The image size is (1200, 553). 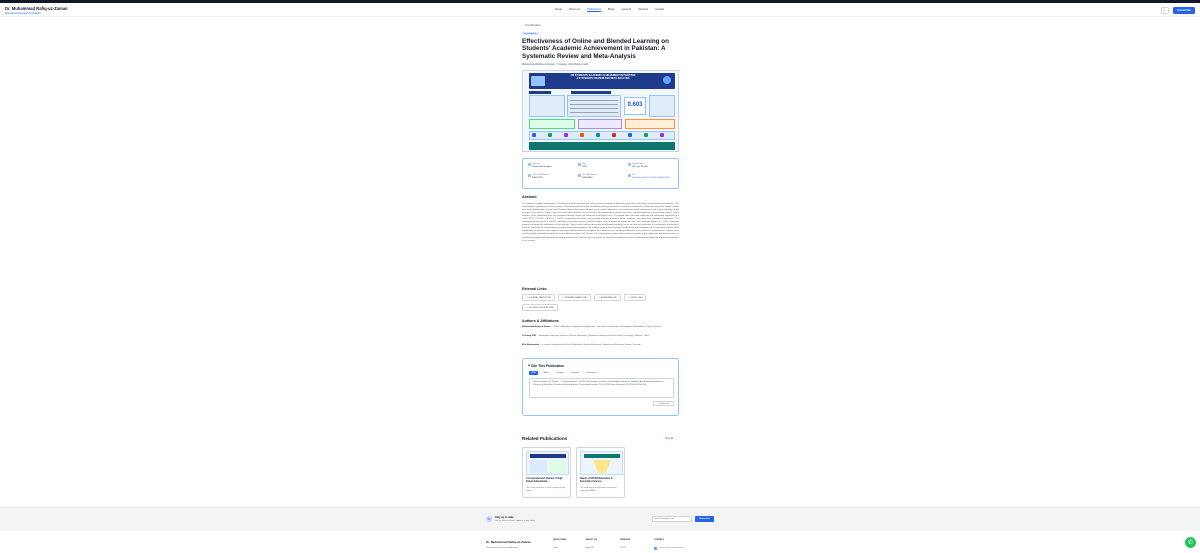 What do you see at coordinates (531, 345) in the screenshot?
I see `author-name: Kifu Muhammadi` at bounding box center [531, 345].